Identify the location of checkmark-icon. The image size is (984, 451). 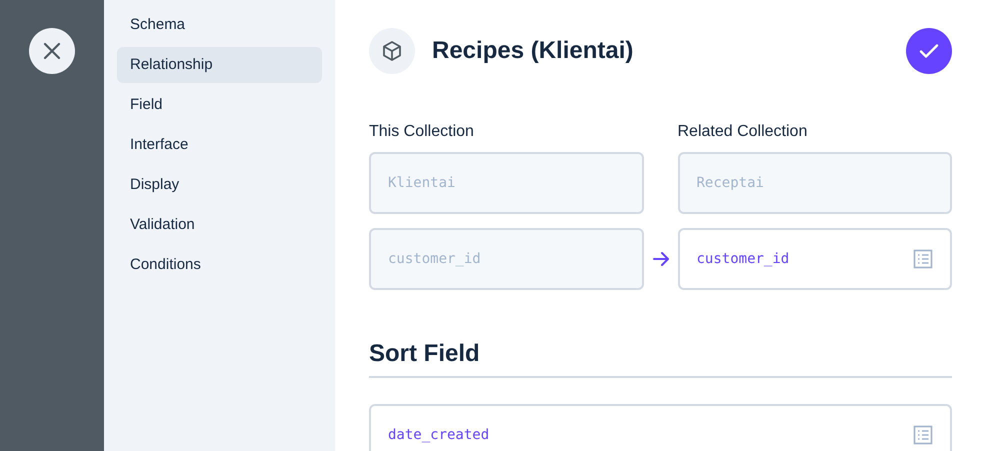
(929, 51).